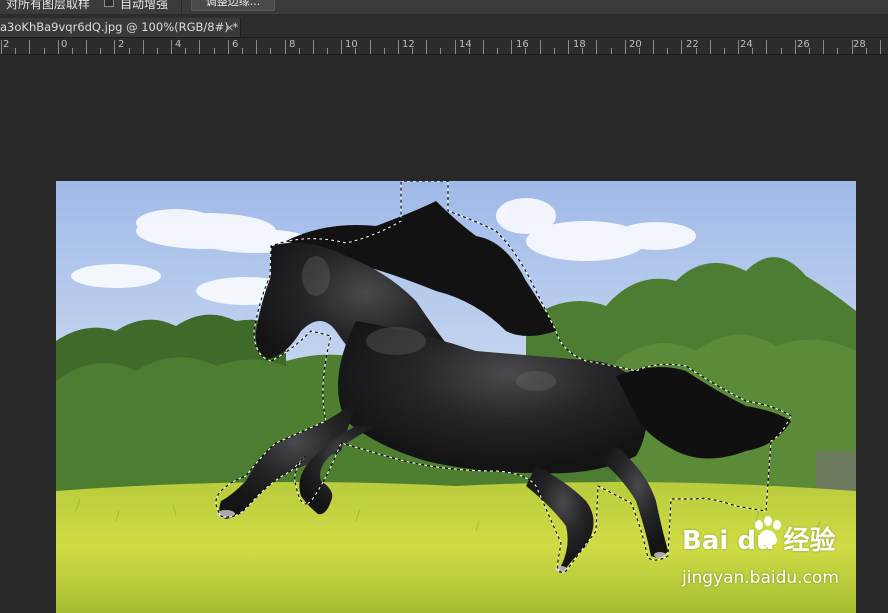 This screenshot has width=888, height=613. What do you see at coordinates (780, 557) in the screenshot?
I see `baidu-jingyan-watermark: Bai du 经验 jingyan.baidu.com` at bounding box center [780, 557].